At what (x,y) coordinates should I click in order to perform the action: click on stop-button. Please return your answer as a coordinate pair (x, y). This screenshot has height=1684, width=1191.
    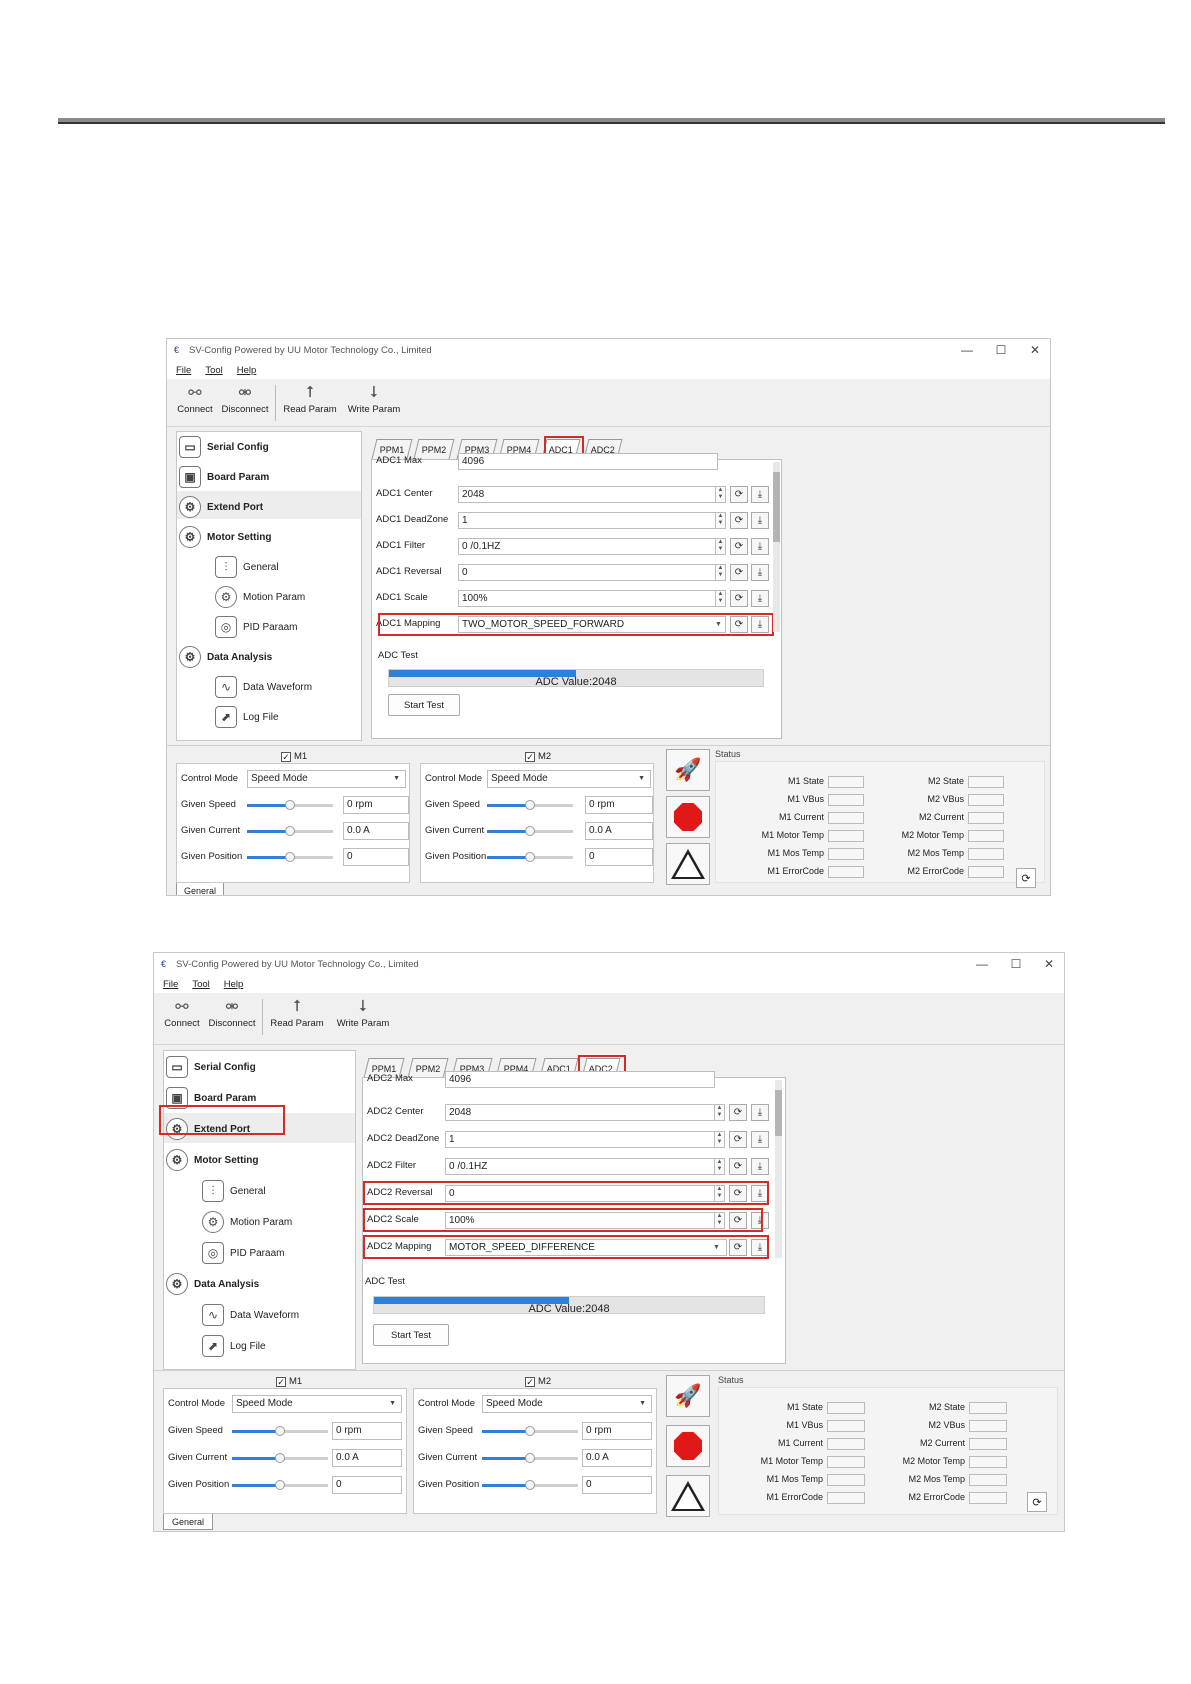
    Looking at the image, I should click on (688, 1446).